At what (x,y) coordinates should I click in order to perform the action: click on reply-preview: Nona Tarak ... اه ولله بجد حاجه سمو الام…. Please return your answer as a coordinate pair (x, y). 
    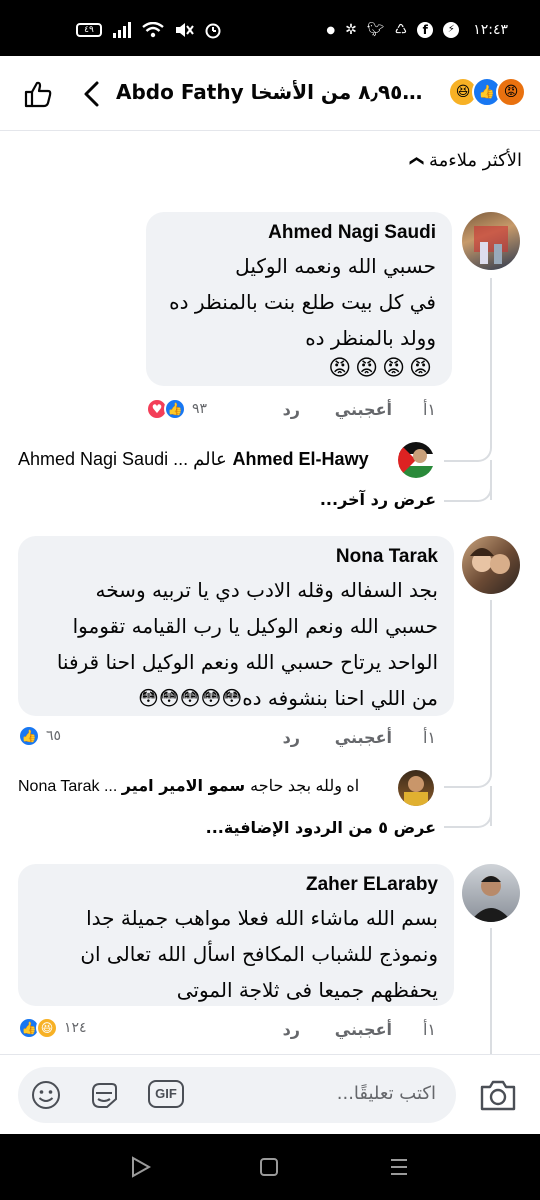
    Looking at the image, I should click on (188, 786).